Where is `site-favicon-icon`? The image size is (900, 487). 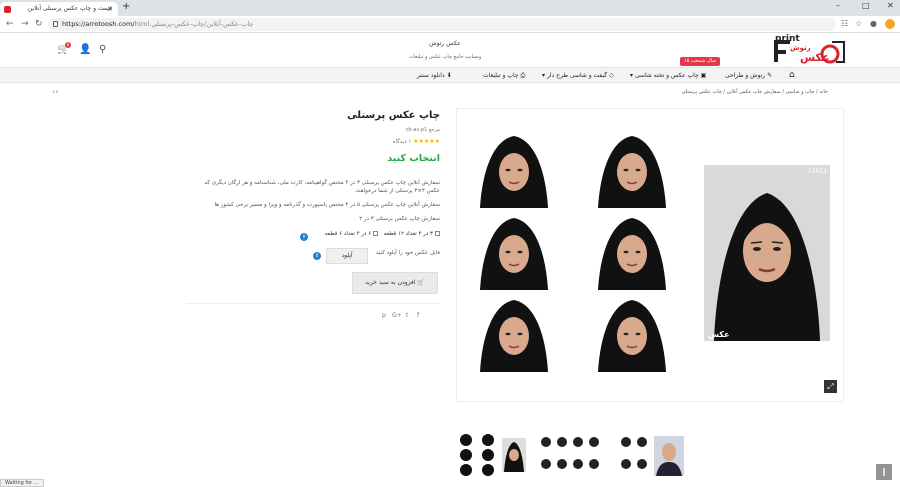
site-favicon-icon is located at coordinates (7, 9).